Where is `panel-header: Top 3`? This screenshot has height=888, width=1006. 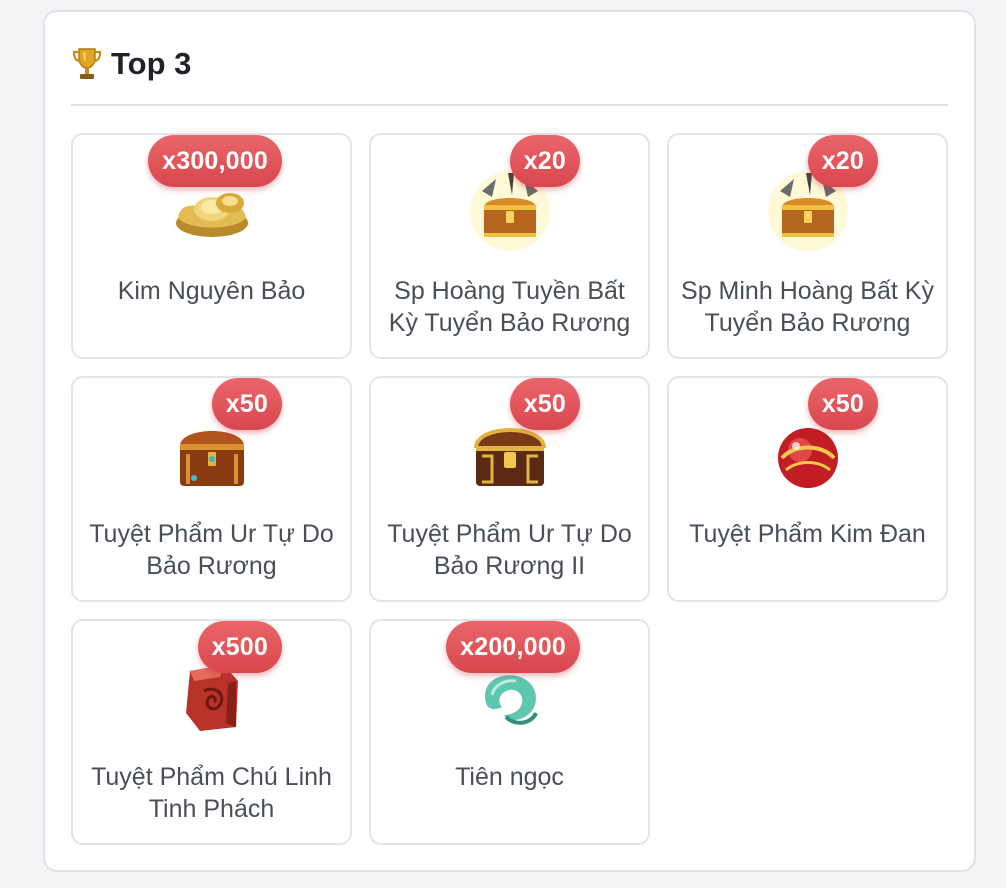 panel-header: Top 3 is located at coordinates (131, 64).